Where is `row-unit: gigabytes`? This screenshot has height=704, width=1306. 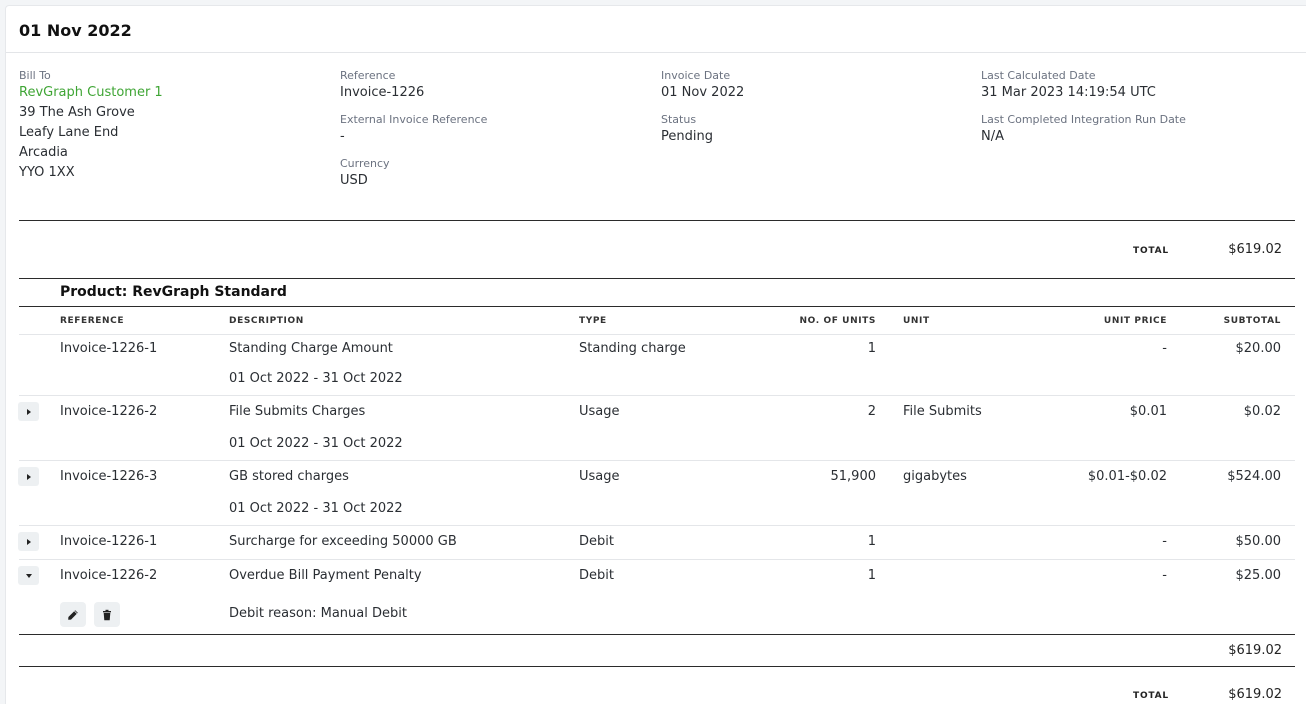
row-unit: gigabytes is located at coordinates (935, 476).